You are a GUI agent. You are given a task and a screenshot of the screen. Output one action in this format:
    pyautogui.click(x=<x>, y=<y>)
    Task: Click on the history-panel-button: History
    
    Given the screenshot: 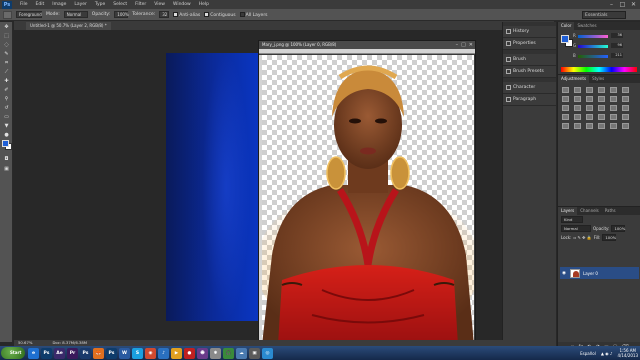 What is the action you would take?
    pyautogui.click(x=529, y=32)
    